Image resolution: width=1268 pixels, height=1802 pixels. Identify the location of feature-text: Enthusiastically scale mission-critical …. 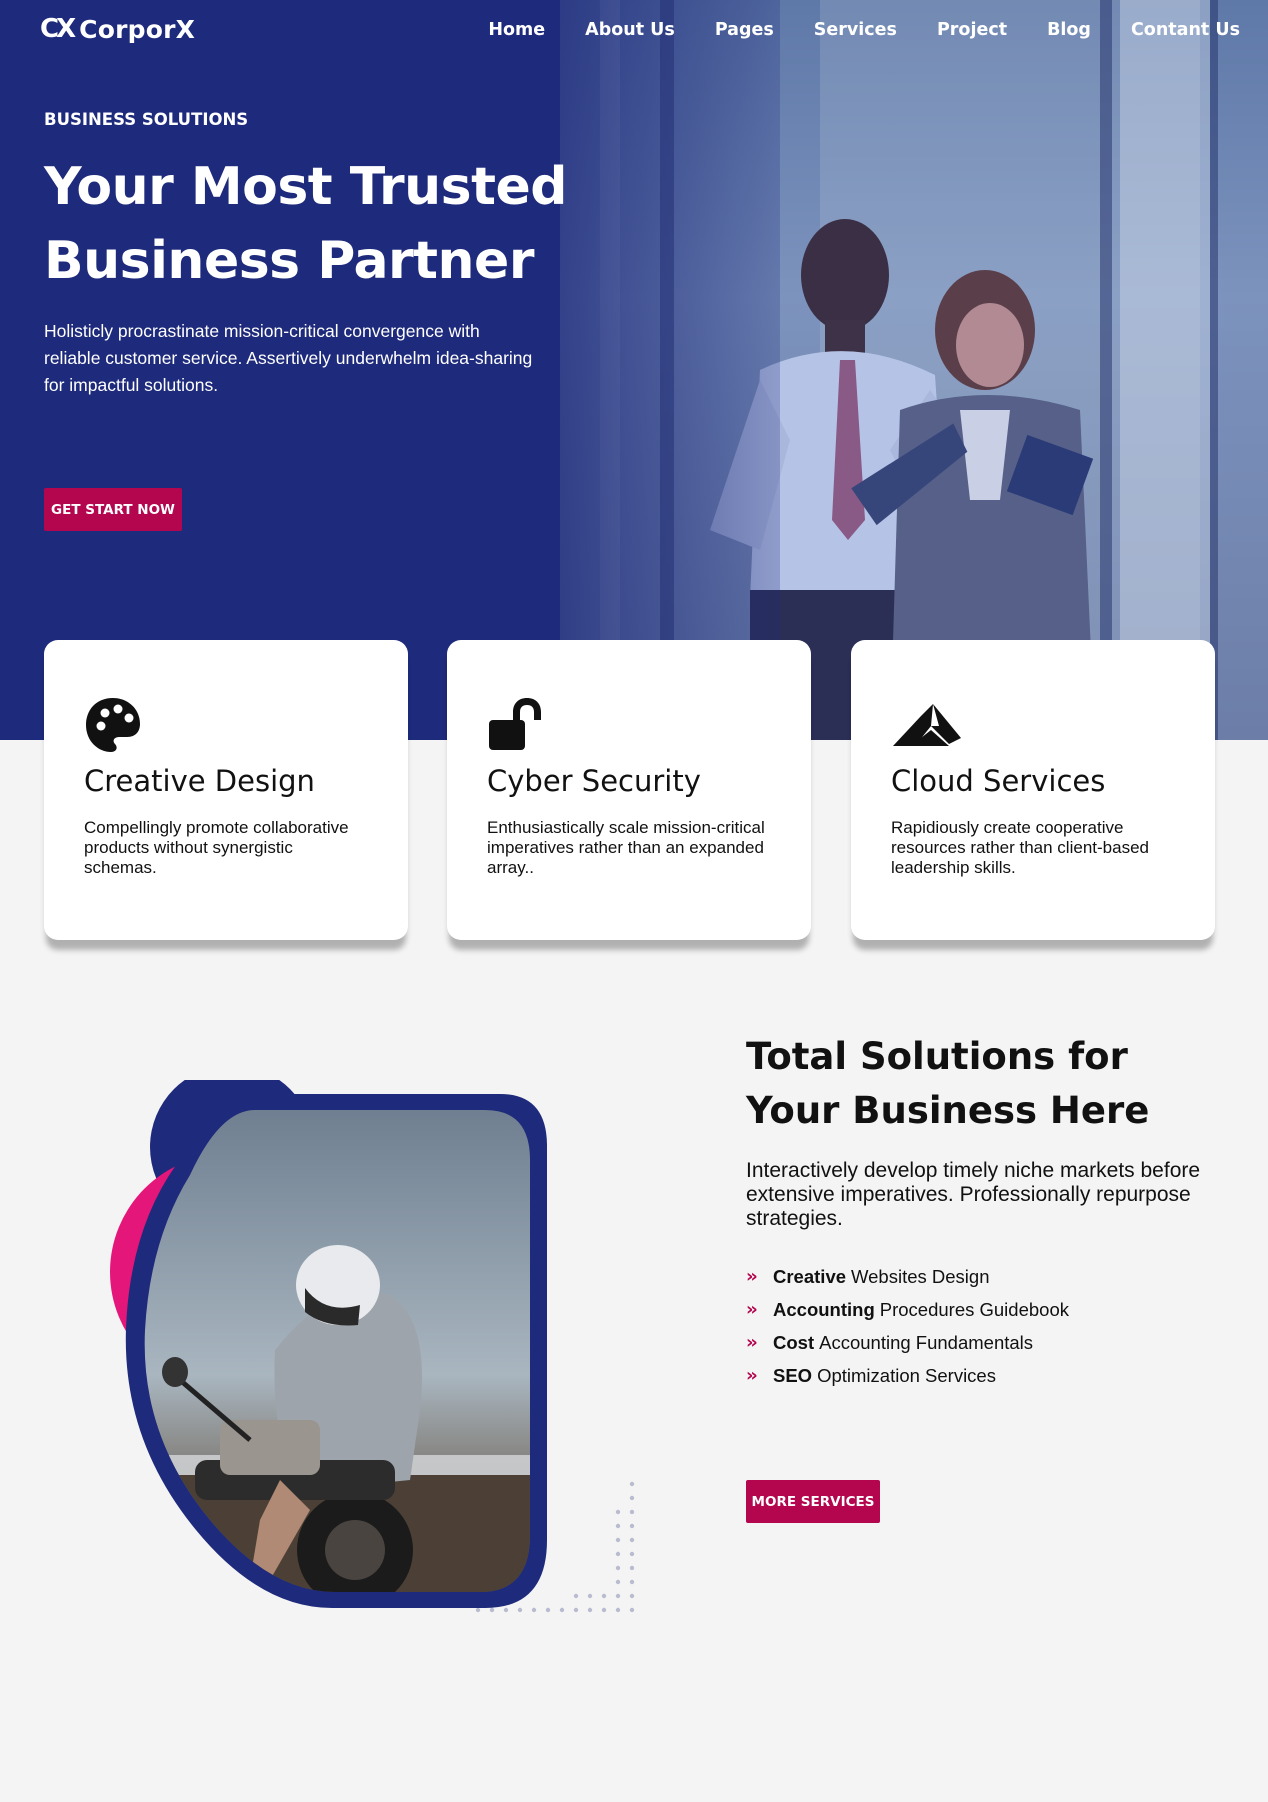
(626, 847).